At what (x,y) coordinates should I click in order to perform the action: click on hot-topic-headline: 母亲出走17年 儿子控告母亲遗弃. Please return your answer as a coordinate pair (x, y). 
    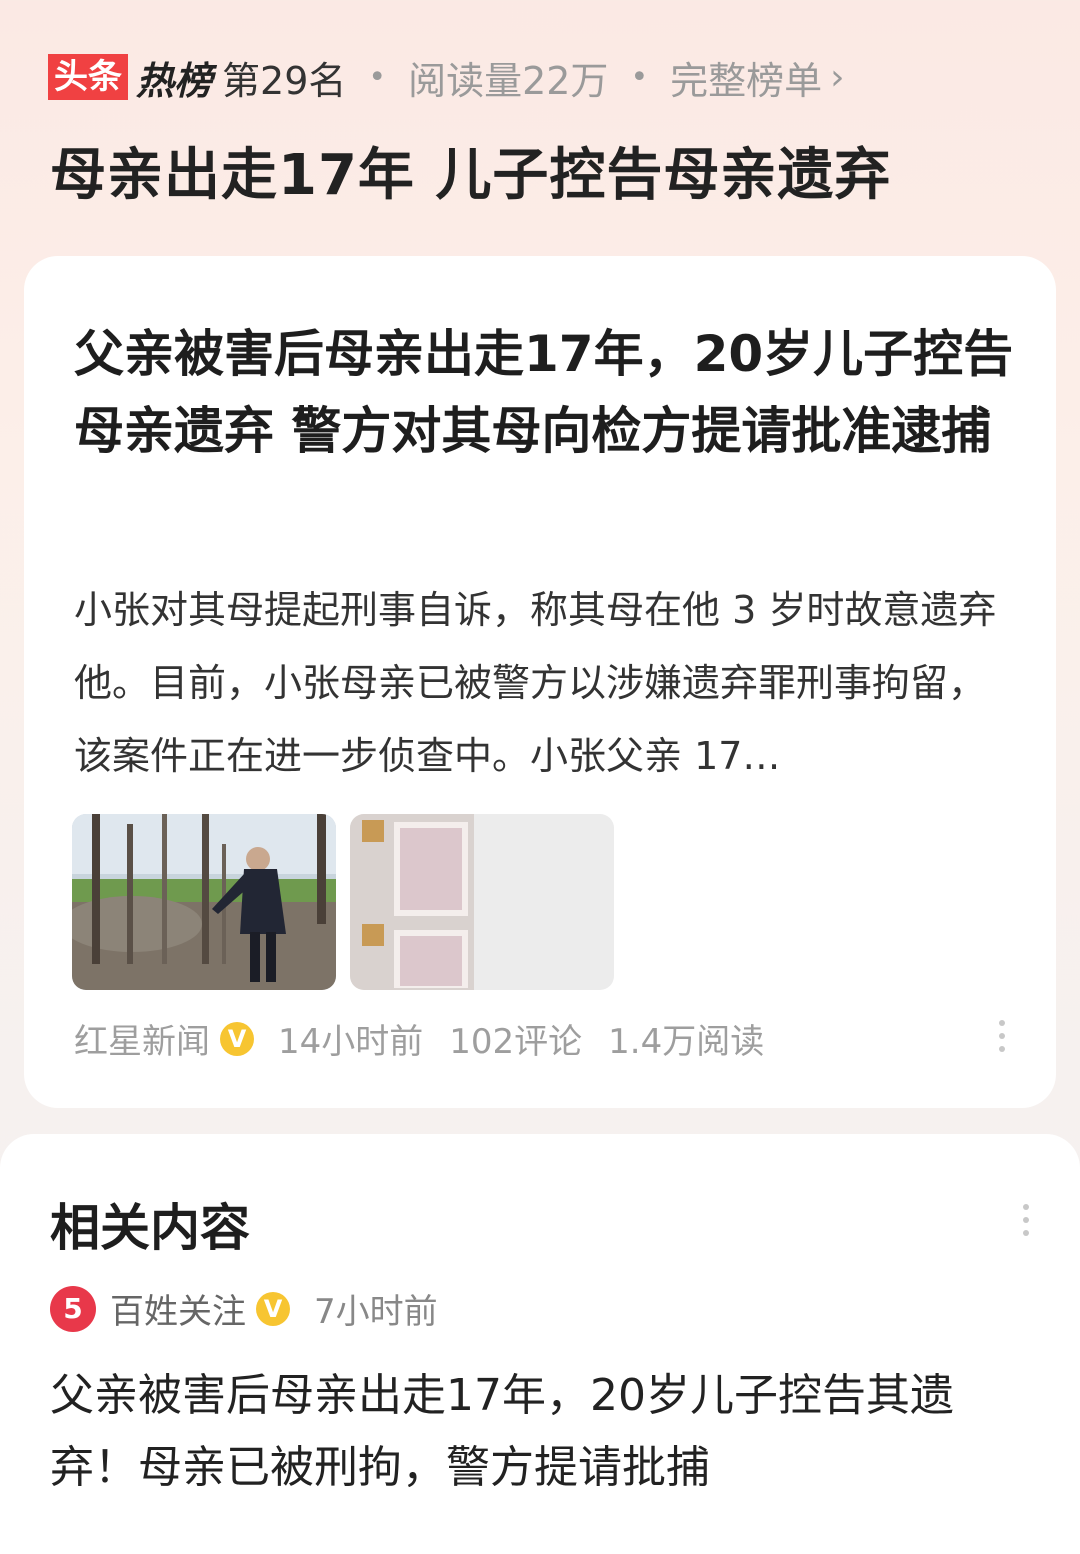
    Looking at the image, I should click on (470, 170).